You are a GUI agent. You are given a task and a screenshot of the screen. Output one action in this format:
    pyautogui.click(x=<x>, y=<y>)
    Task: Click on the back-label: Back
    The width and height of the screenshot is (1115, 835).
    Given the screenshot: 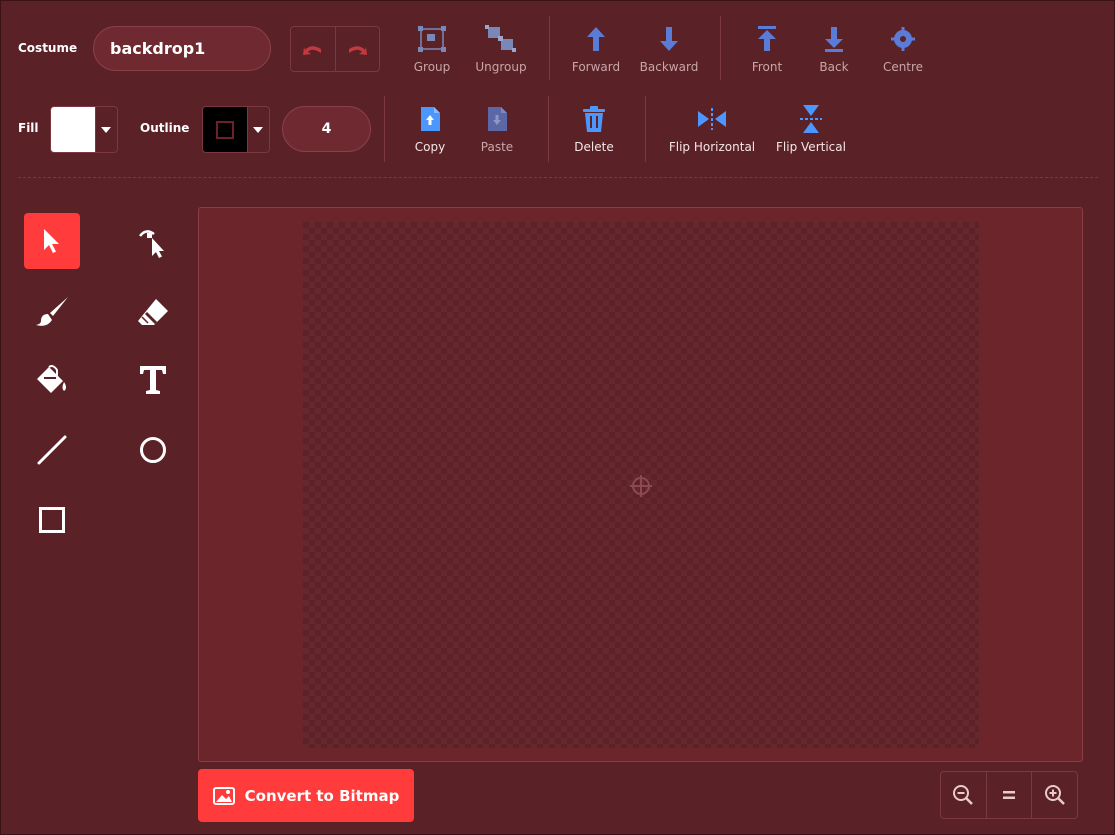 What is the action you would take?
    pyautogui.click(x=834, y=67)
    